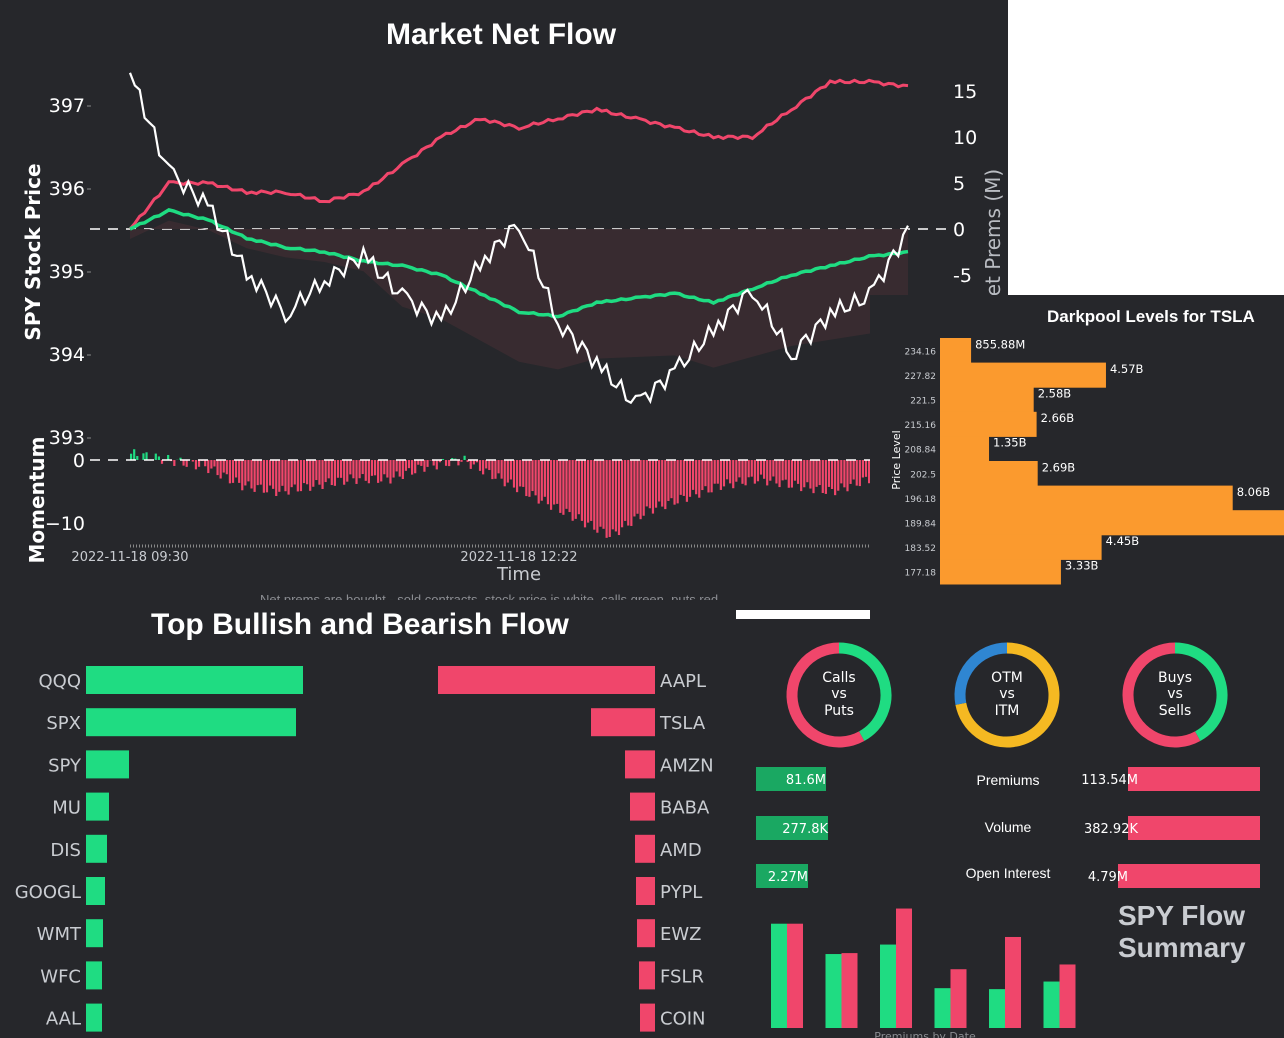 This screenshot has width=1284, height=1038. Describe the element at coordinates (501, 34) in the screenshot. I see `market-title: Market Net Flow` at that location.